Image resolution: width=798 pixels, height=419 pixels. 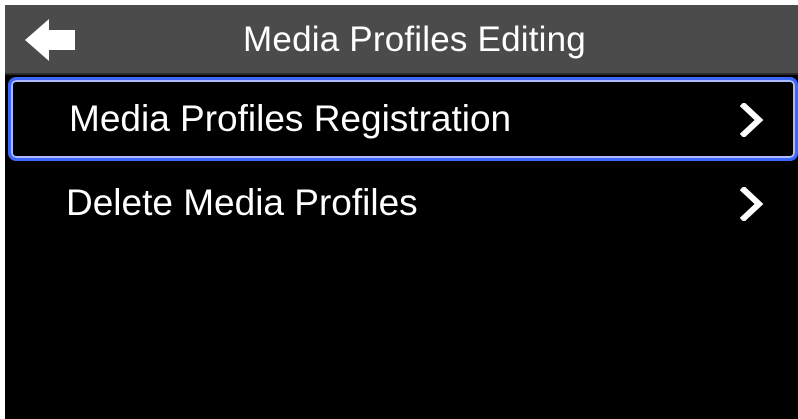 What do you see at coordinates (242, 202) in the screenshot?
I see `menu-item-label: Delete Media Profiles` at bounding box center [242, 202].